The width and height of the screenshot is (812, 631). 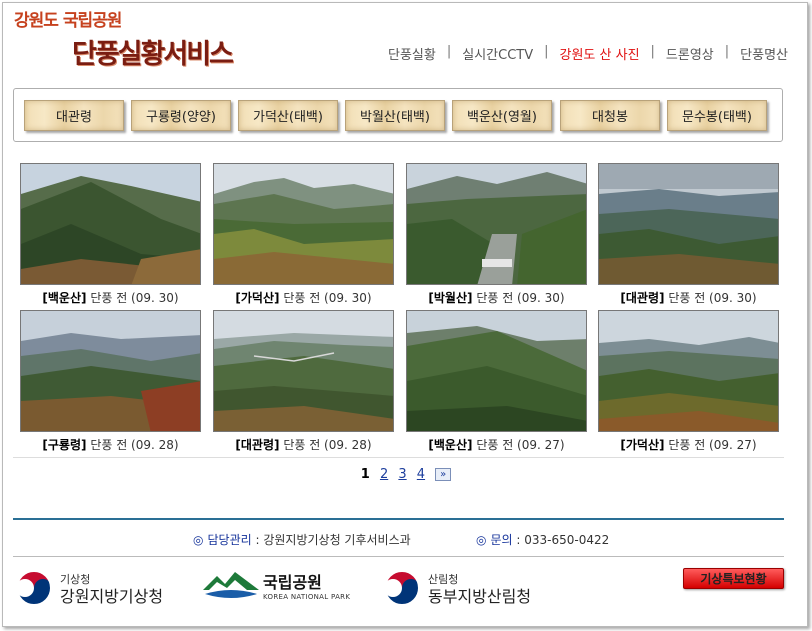 What do you see at coordinates (497, 53) in the screenshot?
I see `nav-cctv: 실시간CCTV` at bounding box center [497, 53].